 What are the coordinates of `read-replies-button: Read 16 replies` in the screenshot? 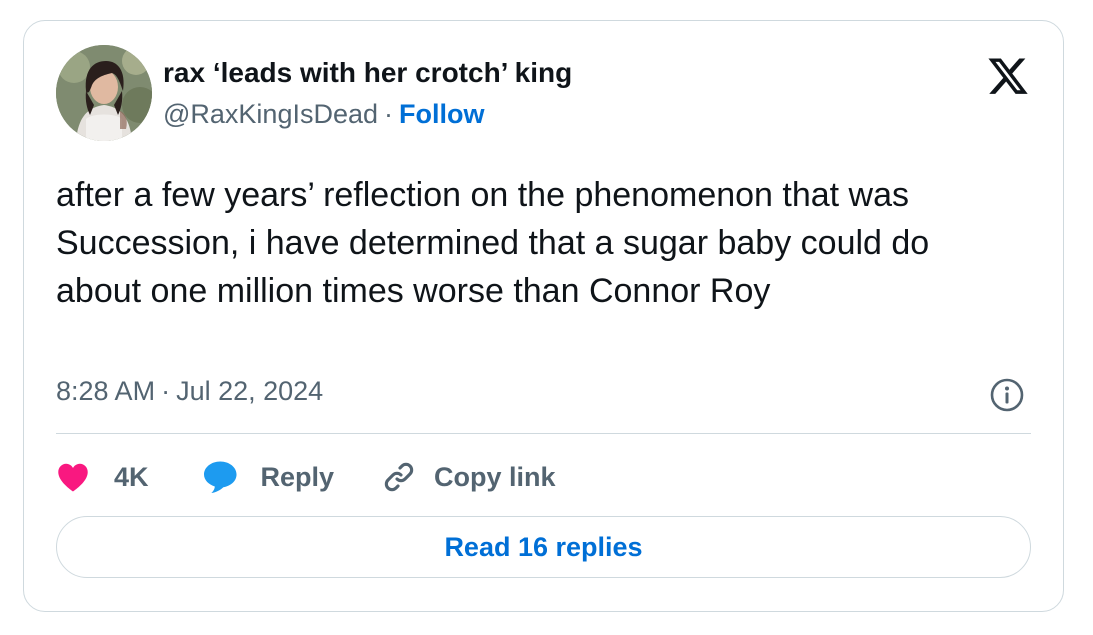 It's located at (543, 547).